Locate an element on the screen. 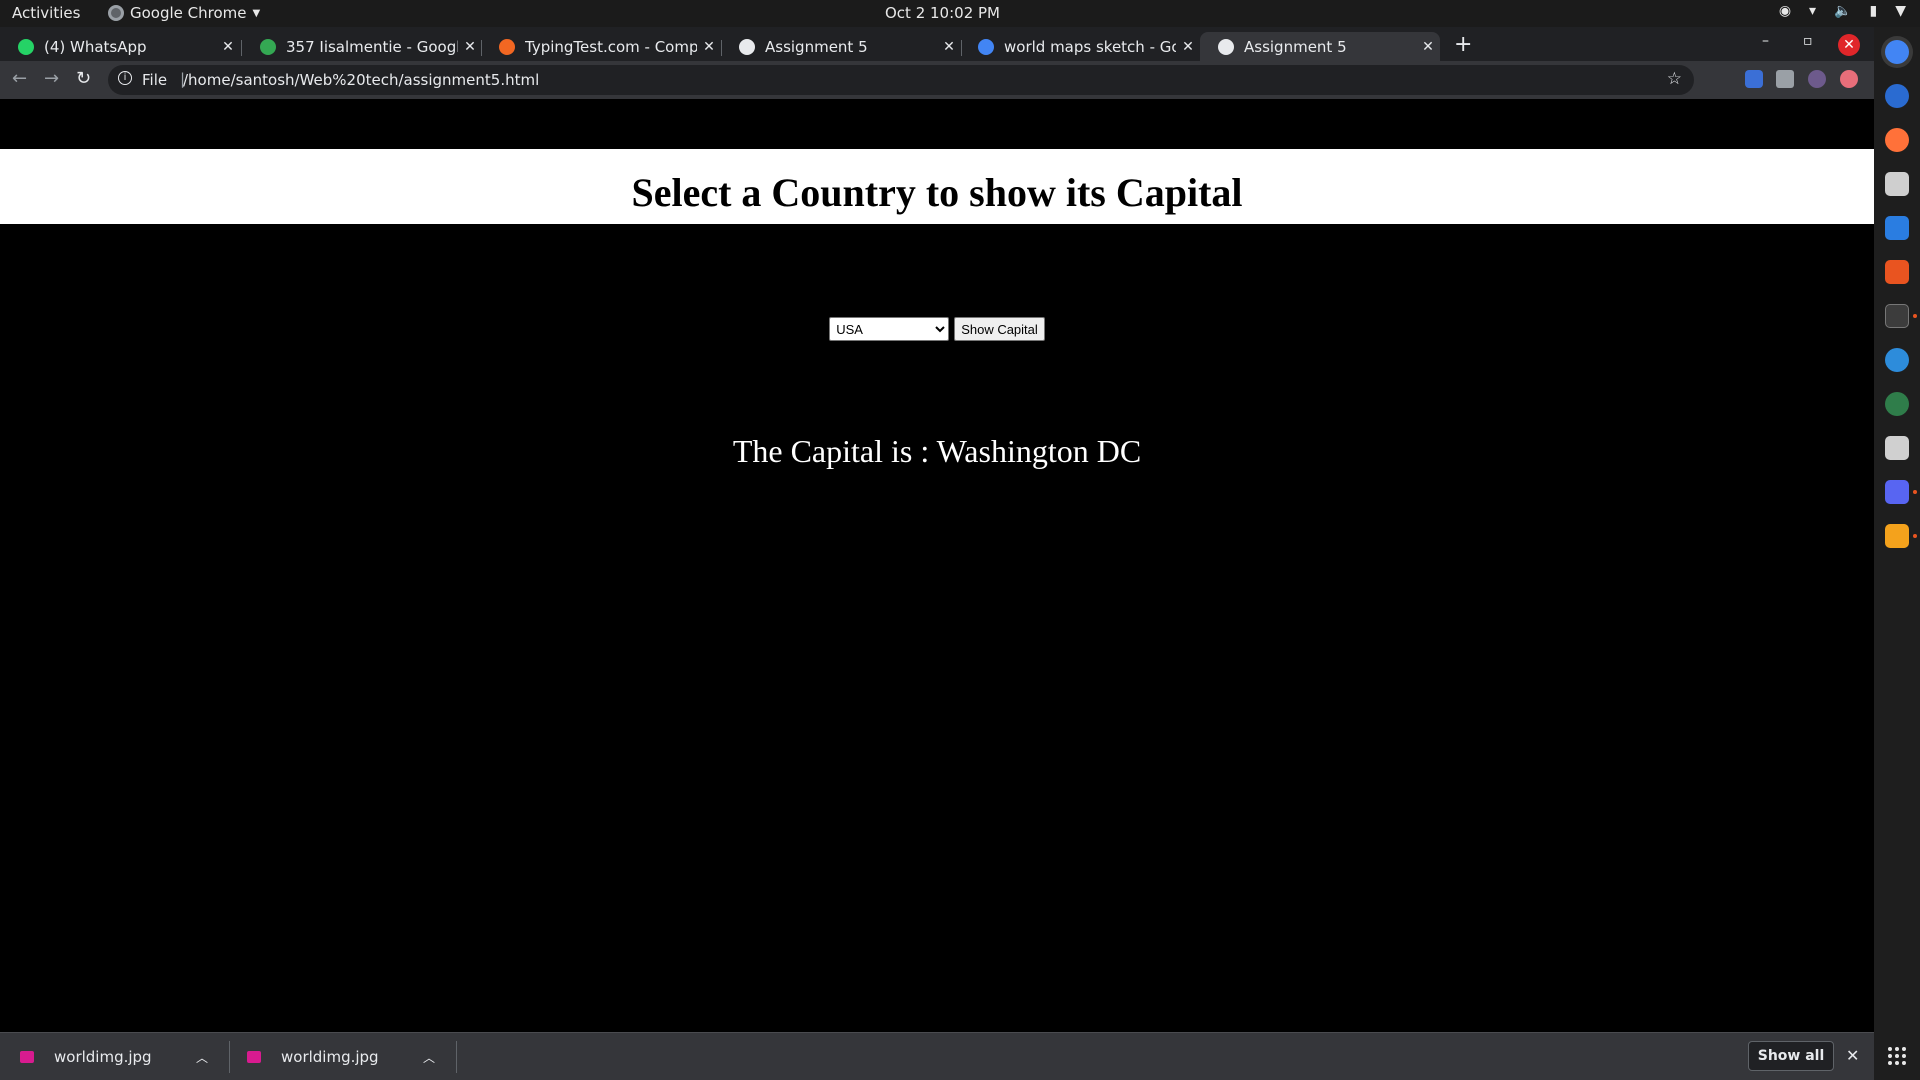  tab-assignment-5: Assignment 5 ✕ is located at coordinates (841, 46).